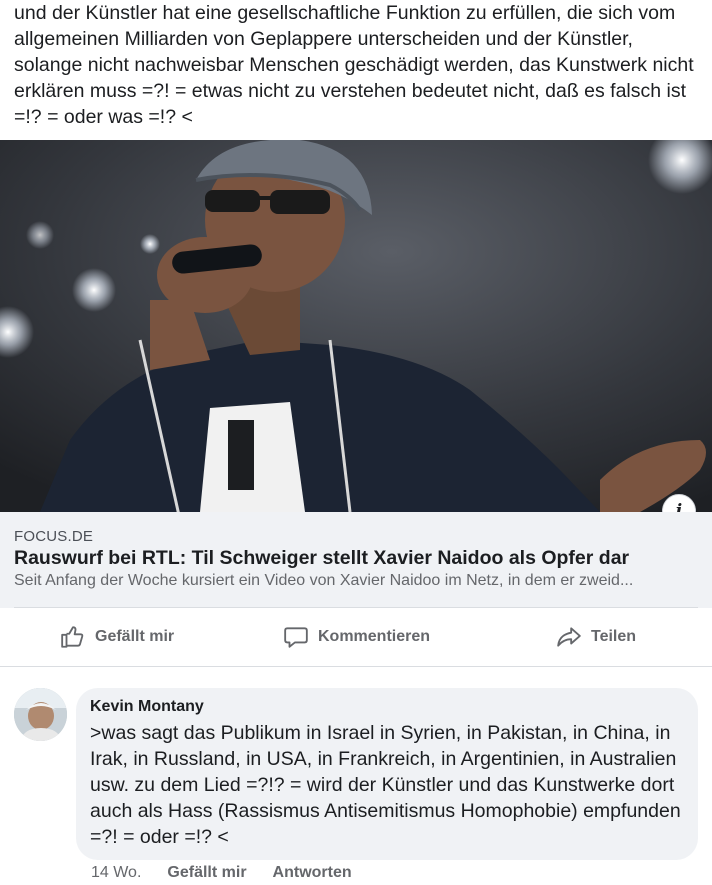  What do you see at coordinates (116, 873) in the screenshot?
I see `comment-timestamp: 14 Wo.` at bounding box center [116, 873].